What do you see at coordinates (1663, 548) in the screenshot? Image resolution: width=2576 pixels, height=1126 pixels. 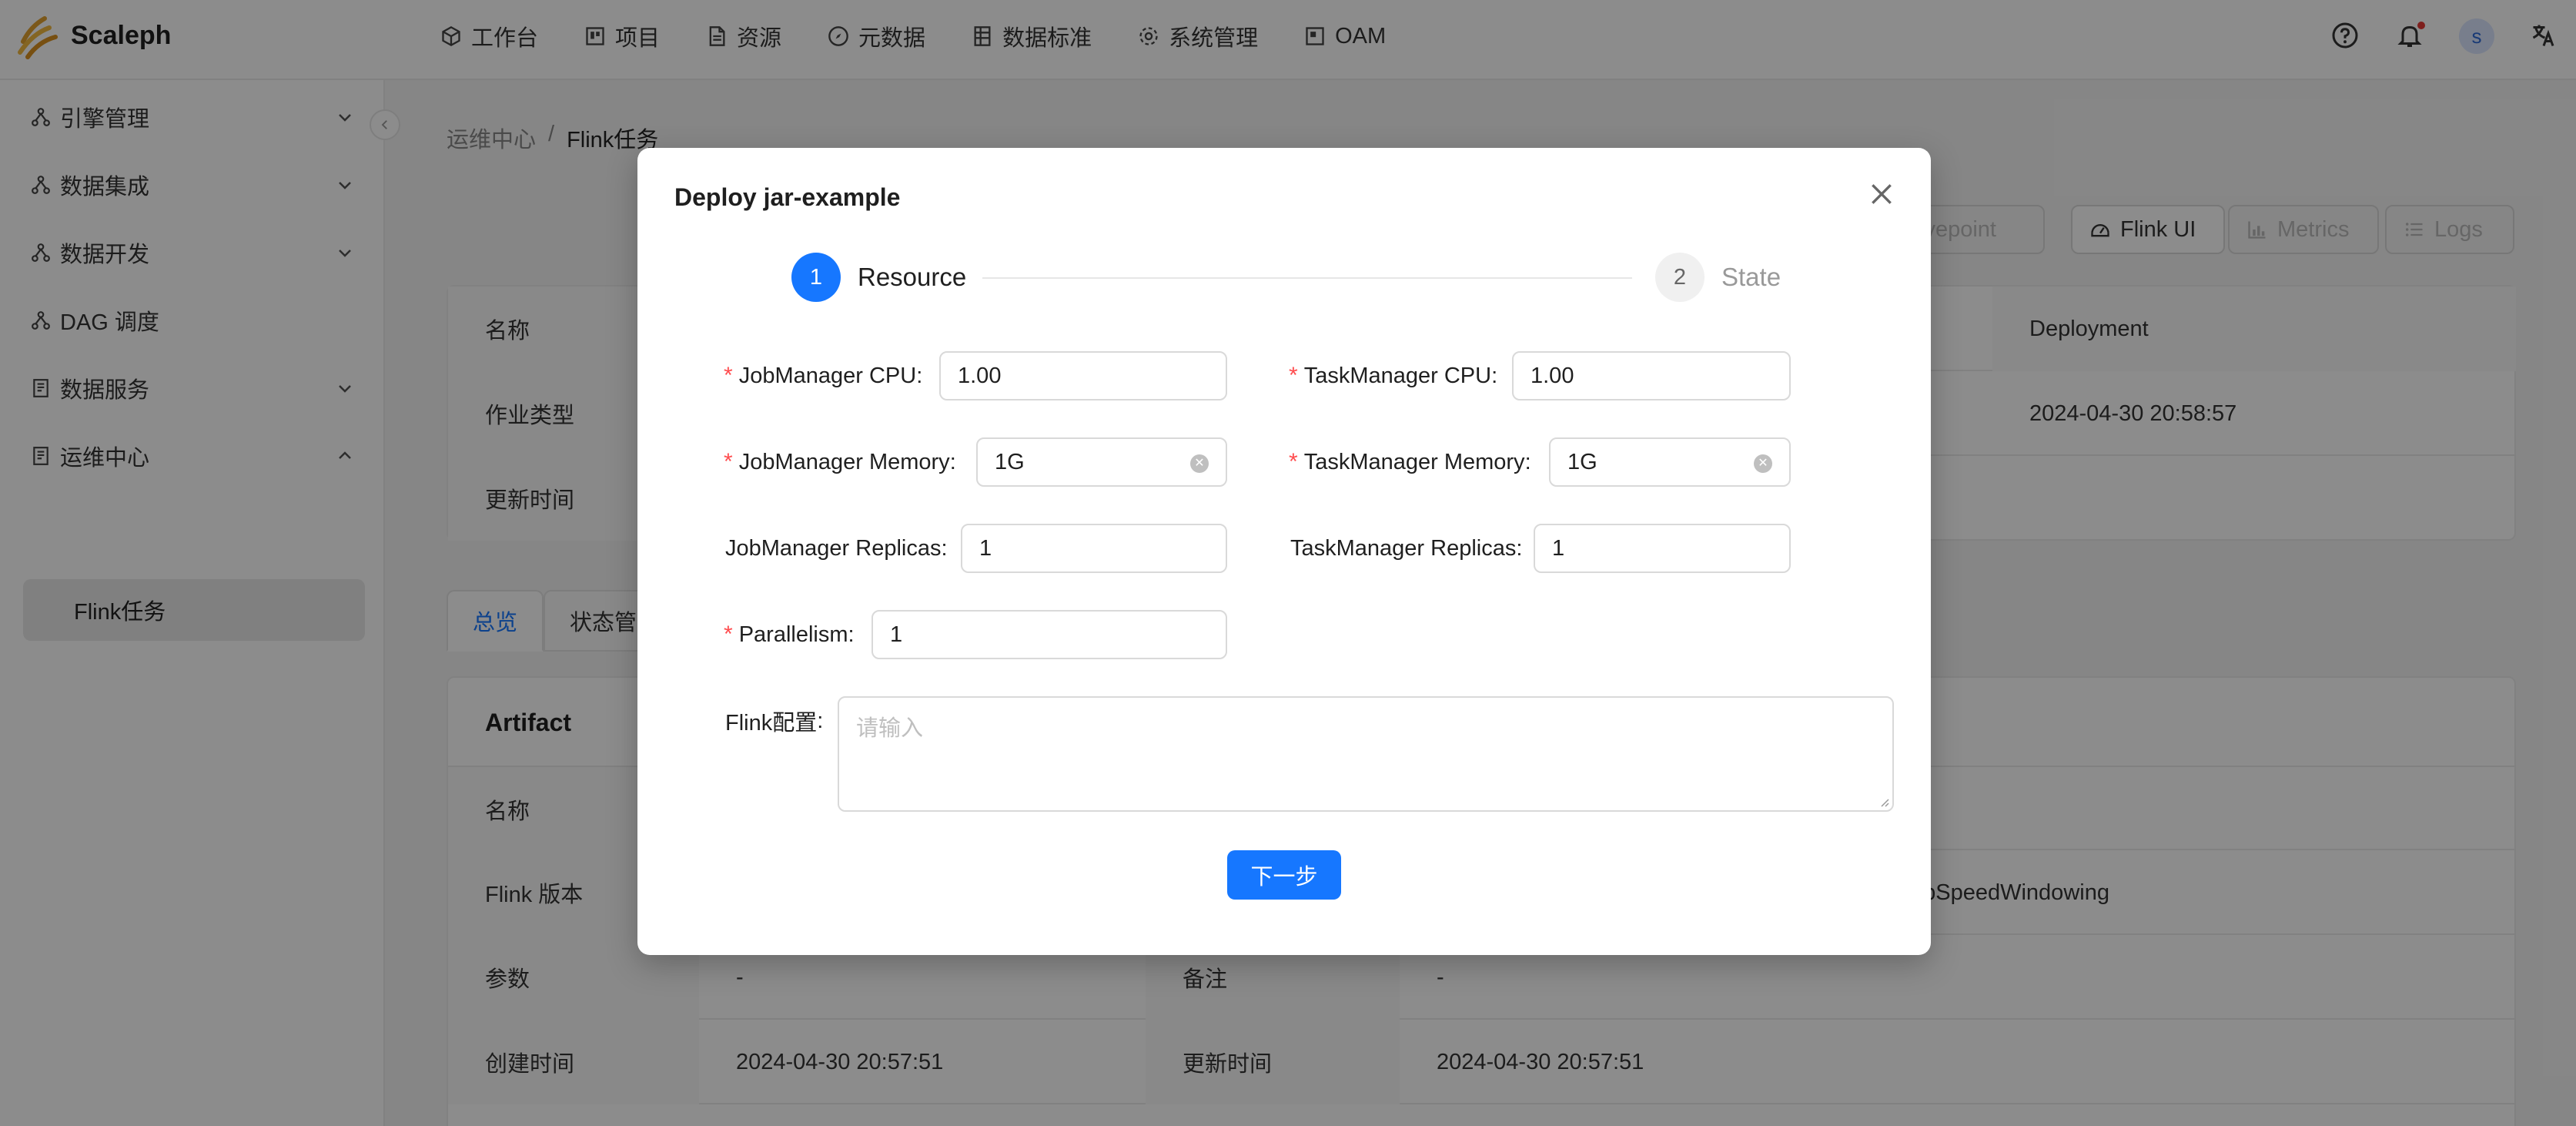 I see `tm-replicas-input: 1` at bounding box center [1663, 548].